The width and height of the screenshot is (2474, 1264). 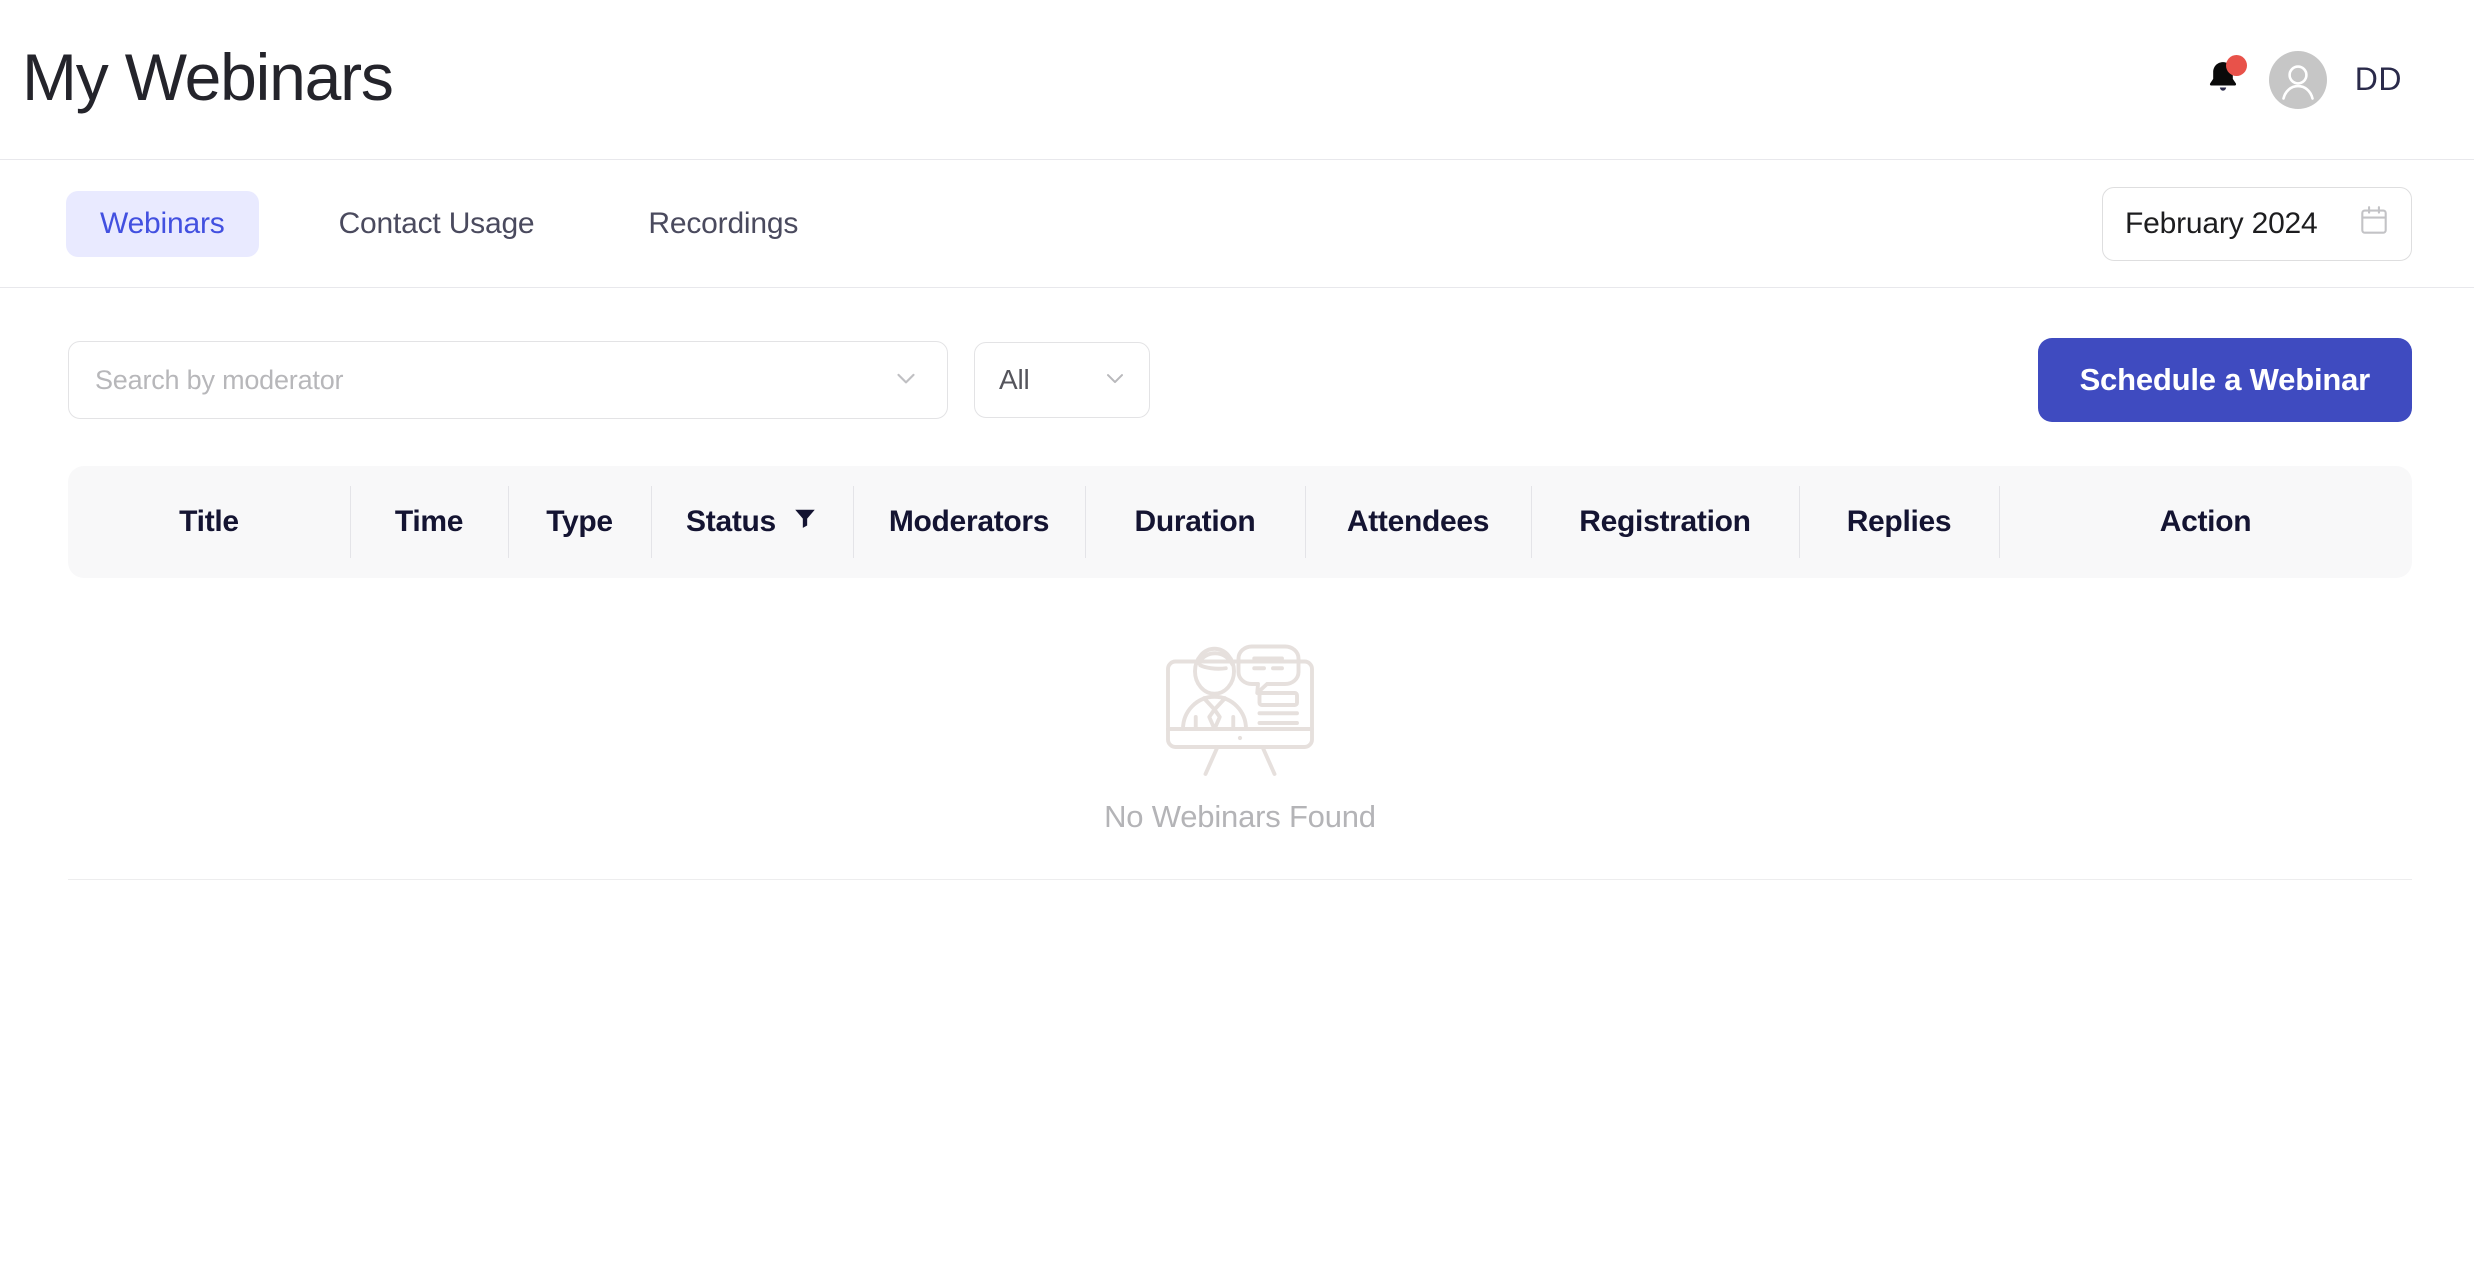 What do you see at coordinates (2236, 65) in the screenshot?
I see `notification-badge` at bounding box center [2236, 65].